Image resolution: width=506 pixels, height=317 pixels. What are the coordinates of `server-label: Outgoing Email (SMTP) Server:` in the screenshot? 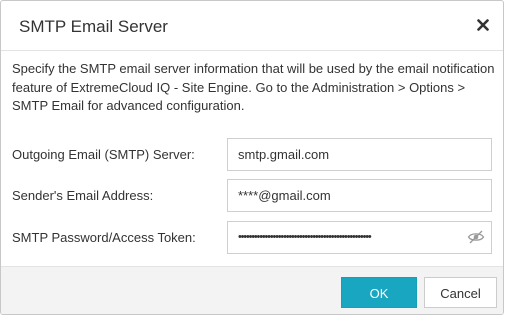 It's located at (103, 154).